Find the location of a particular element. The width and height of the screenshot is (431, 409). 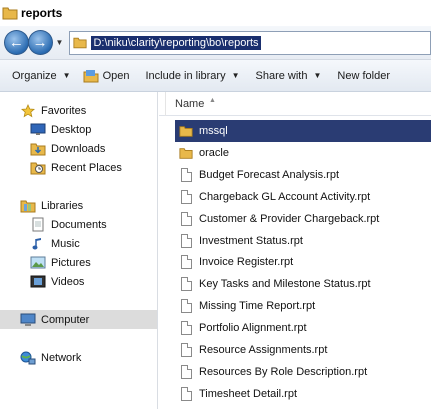

file-row: Customer & Provider Chargeback.rpt is located at coordinates (303, 219).